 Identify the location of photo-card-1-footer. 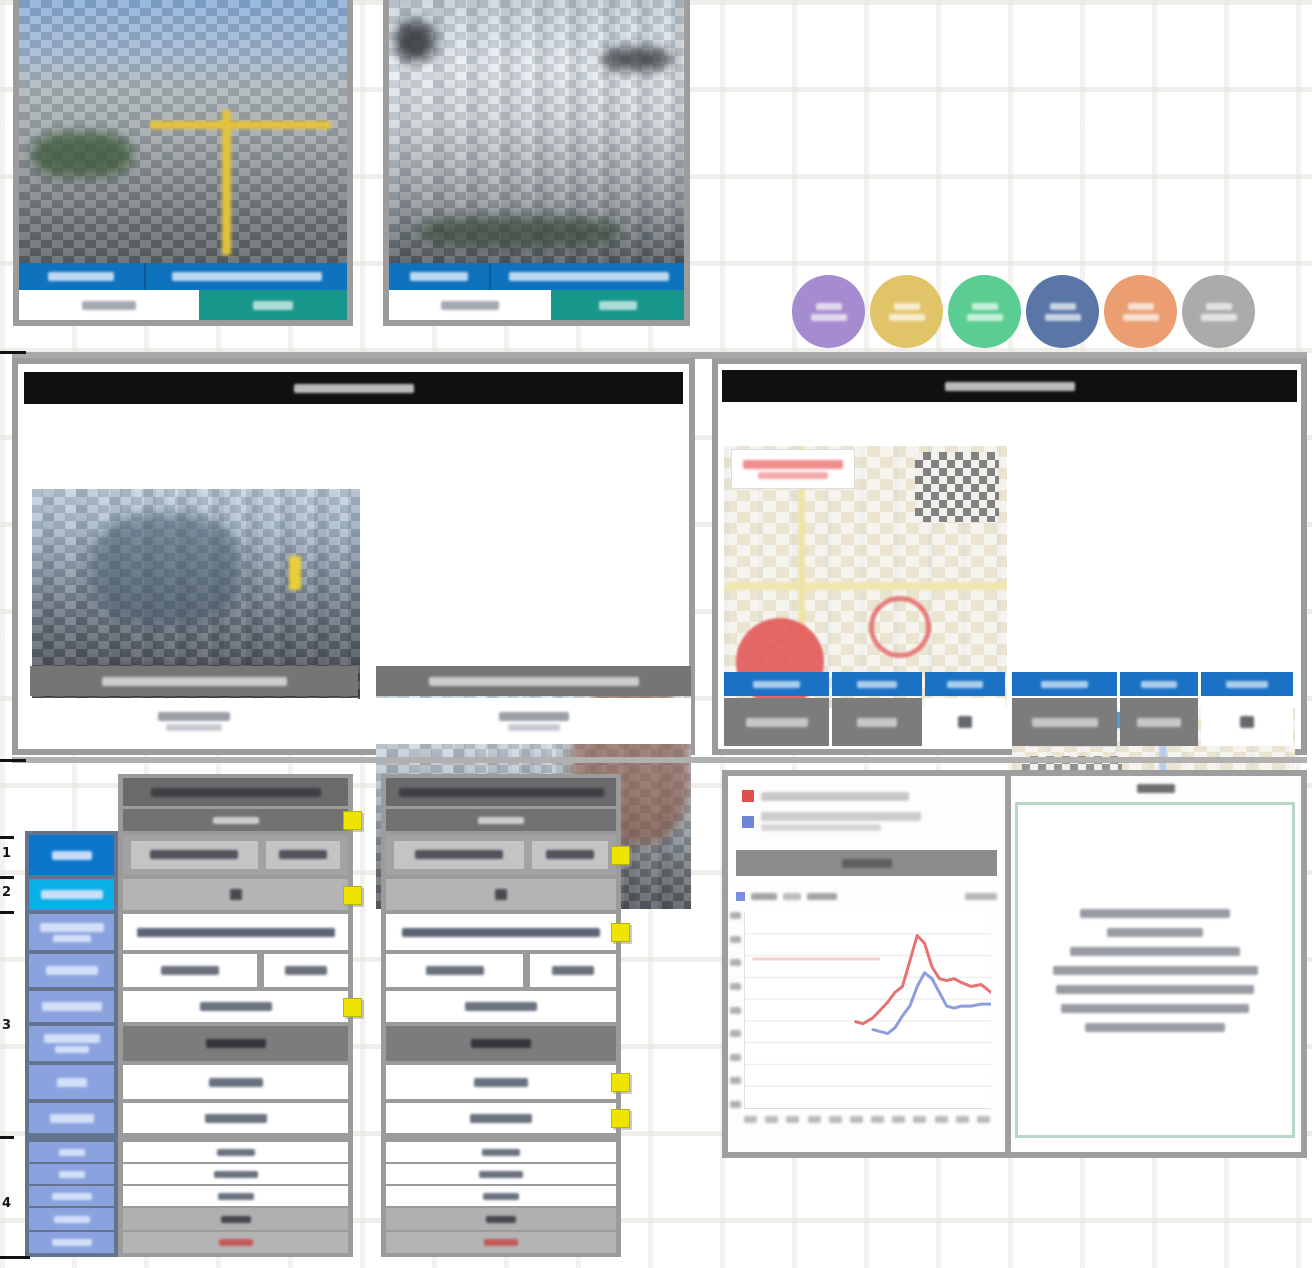
(183, 305).